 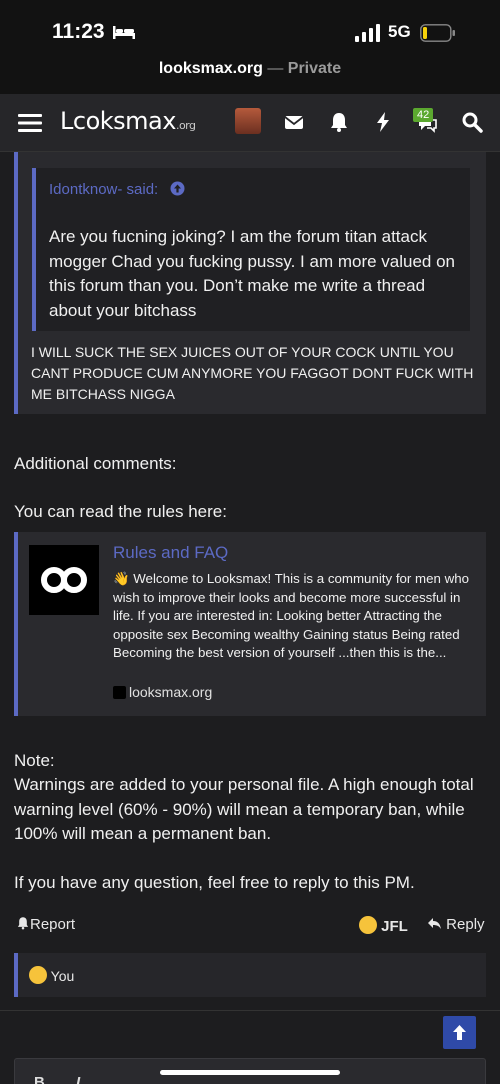 What do you see at coordinates (120, 511) in the screenshot?
I see `rules-intro: You can read the rules here:` at bounding box center [120, 511].